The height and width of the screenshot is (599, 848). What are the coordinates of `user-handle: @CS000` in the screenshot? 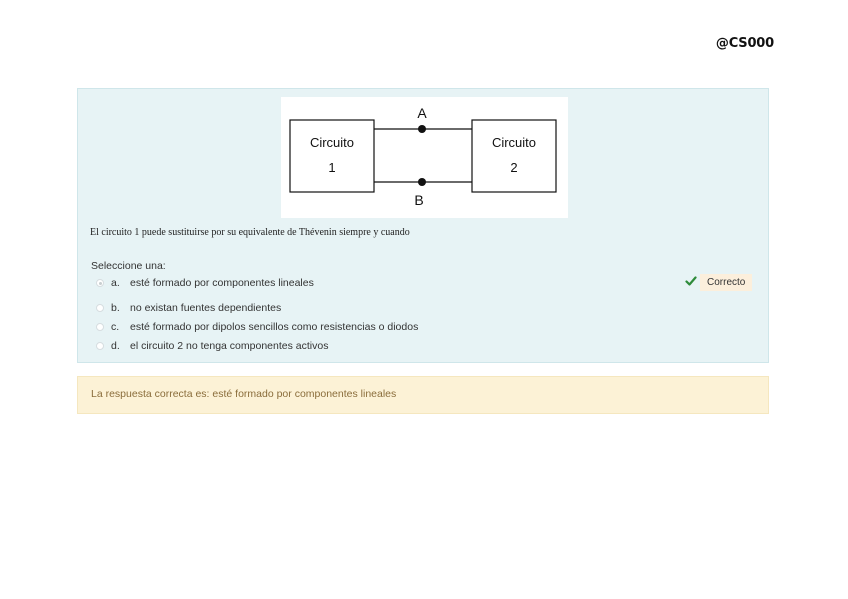 It's located at (744, 43).